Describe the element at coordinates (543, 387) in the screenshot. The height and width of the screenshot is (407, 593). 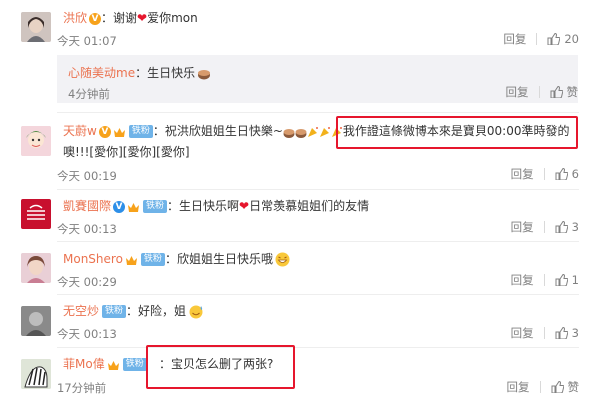
I see `comment-actions: 回复 赞` at that location.